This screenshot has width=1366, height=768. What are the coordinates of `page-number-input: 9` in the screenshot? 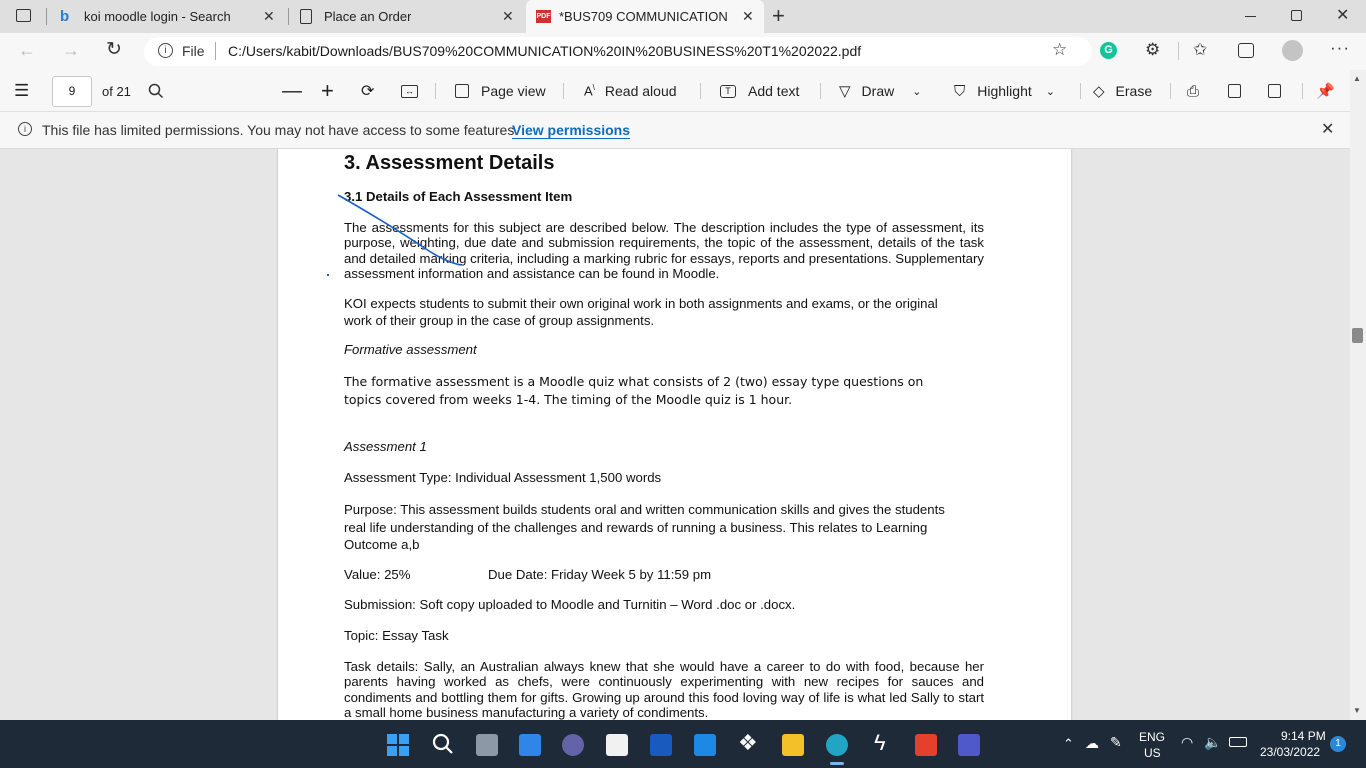 It's located at (72, 91).